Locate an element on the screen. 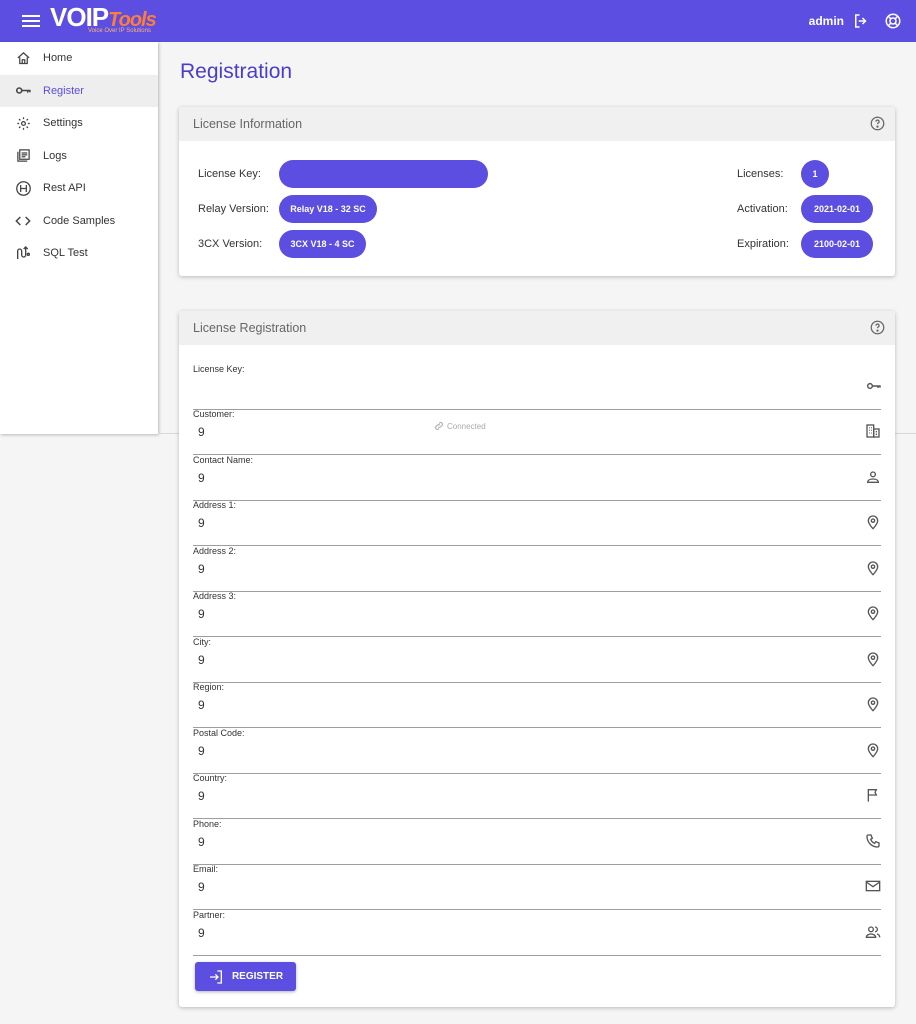 The height and width of the screenshot is (1024, 916). key-icon is located at coordinates (23, 91).